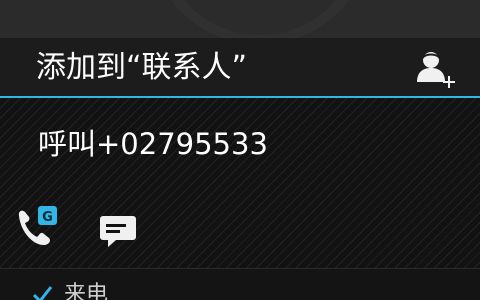  Describe the element at coordinates (142, 67) in the screenshot. I see `add-to-contacts-title: 添加到“联系人”` at that location.